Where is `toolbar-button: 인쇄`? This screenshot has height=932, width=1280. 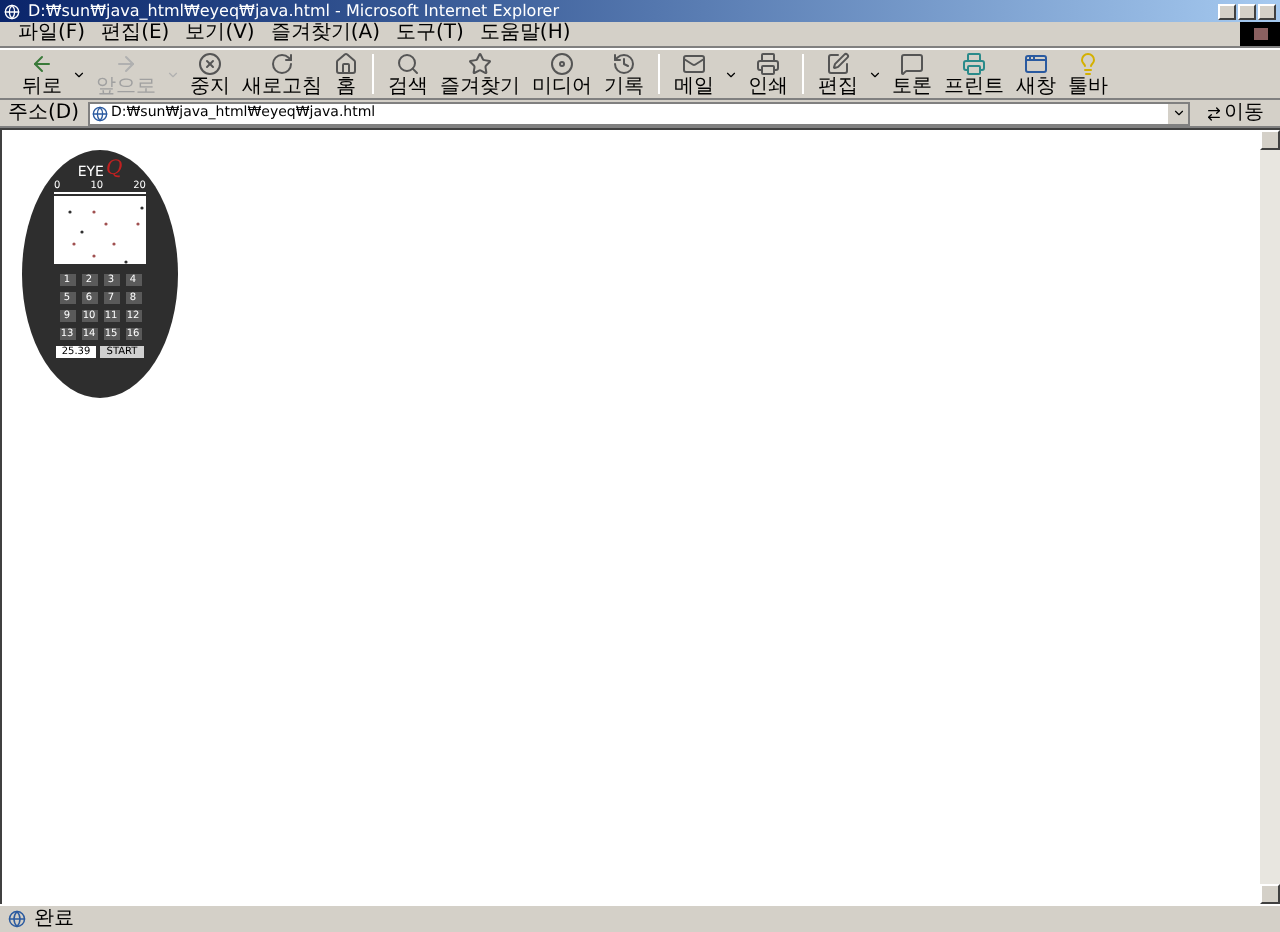
toolbar-button: 인쇄 is located at coordinates (768, 74).